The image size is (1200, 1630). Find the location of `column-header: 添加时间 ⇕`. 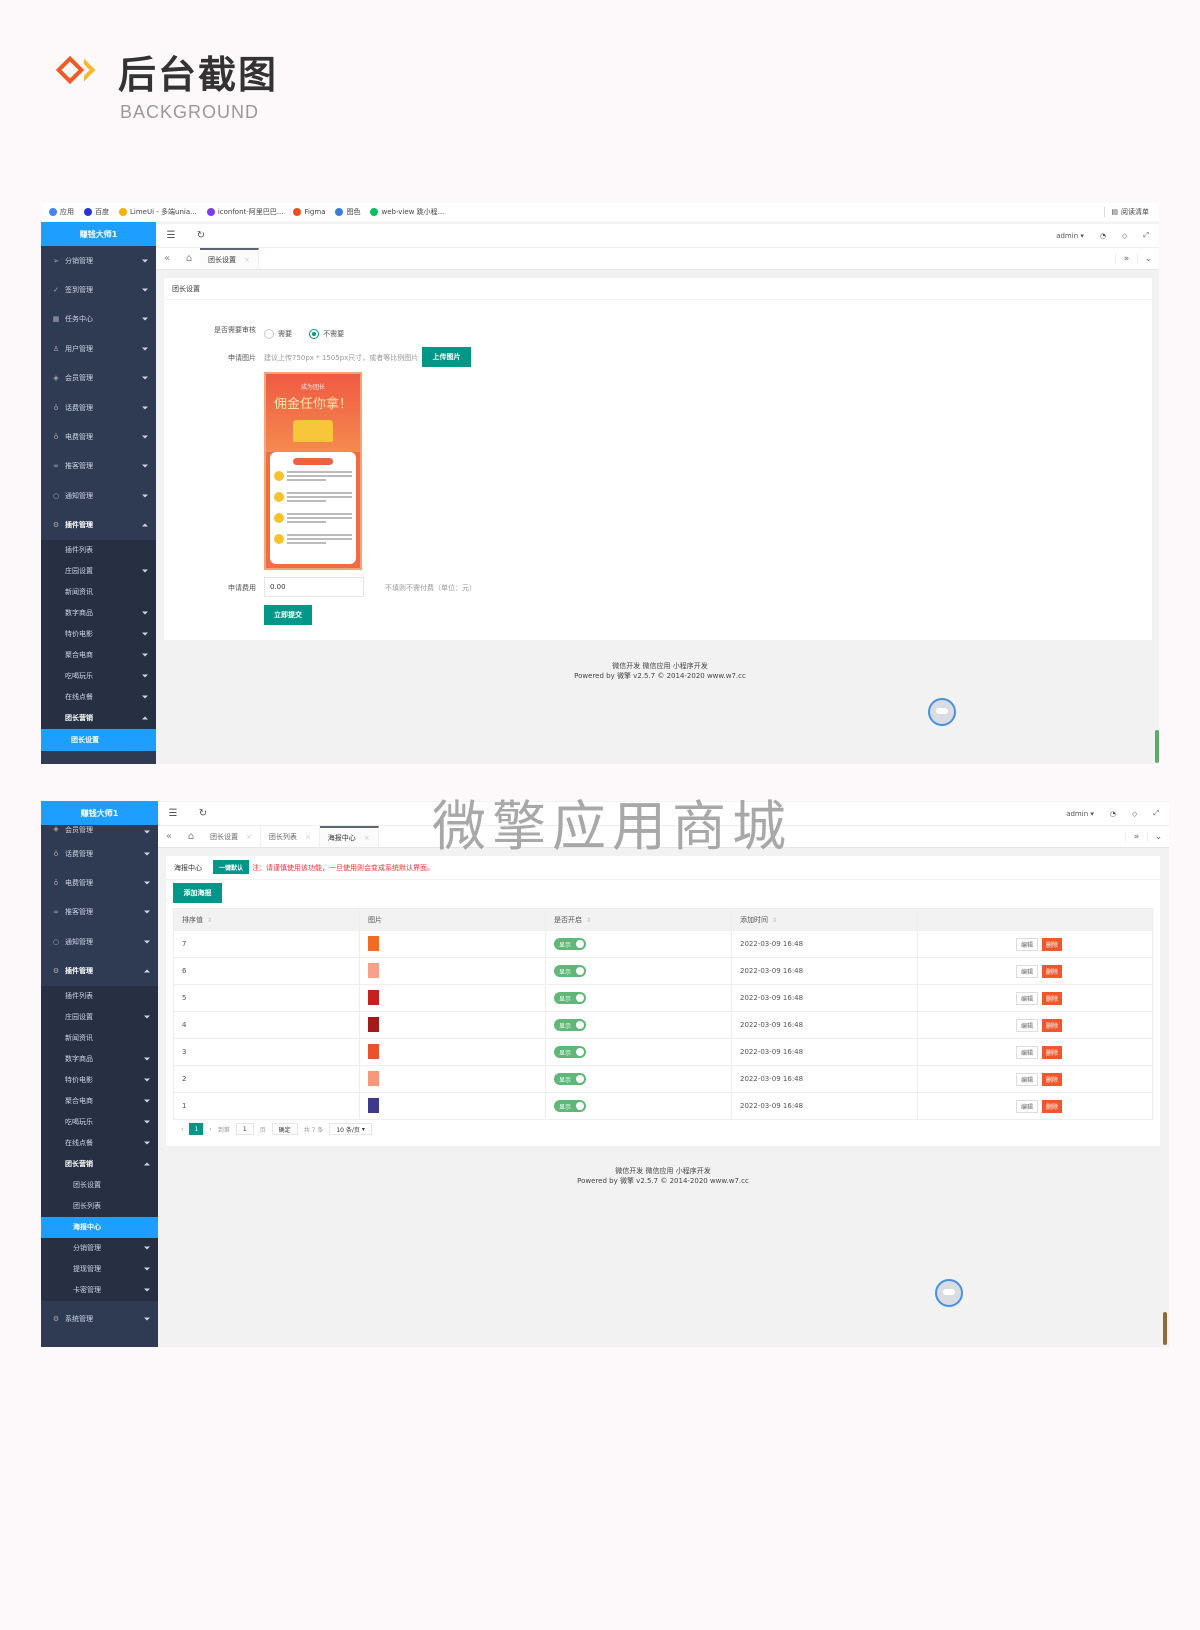

column-header: 添加时间 ⇕ is located at coordinates (824, 919).